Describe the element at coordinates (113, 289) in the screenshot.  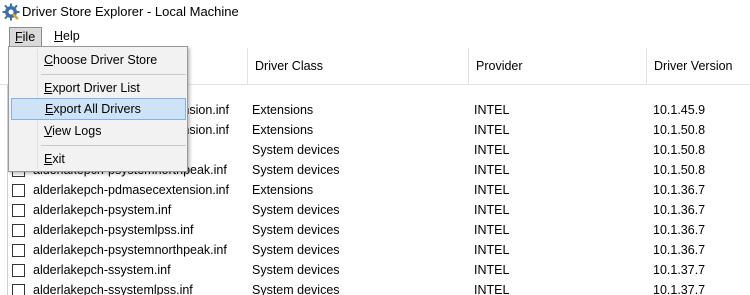
I see `driver-name-cell: alderlakepch-ssystemlpss.inf` at that location.